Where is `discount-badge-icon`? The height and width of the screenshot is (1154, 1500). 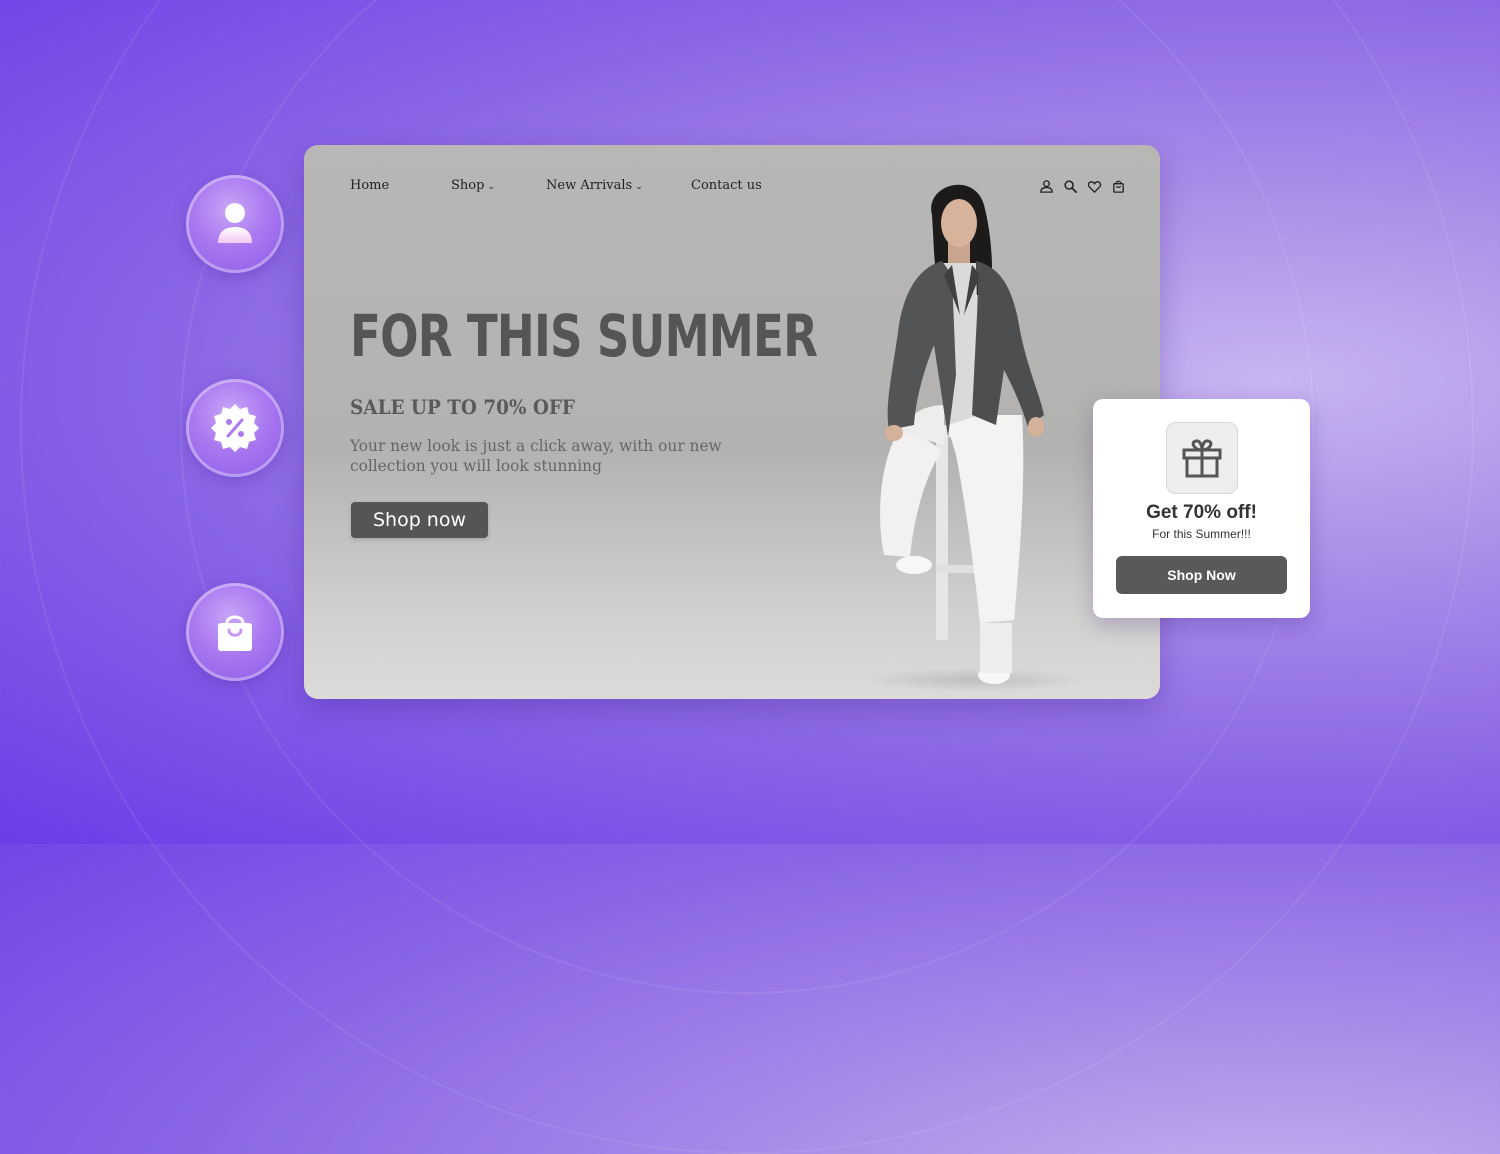
discount-badge-icon is located at coordinates (235, 428).